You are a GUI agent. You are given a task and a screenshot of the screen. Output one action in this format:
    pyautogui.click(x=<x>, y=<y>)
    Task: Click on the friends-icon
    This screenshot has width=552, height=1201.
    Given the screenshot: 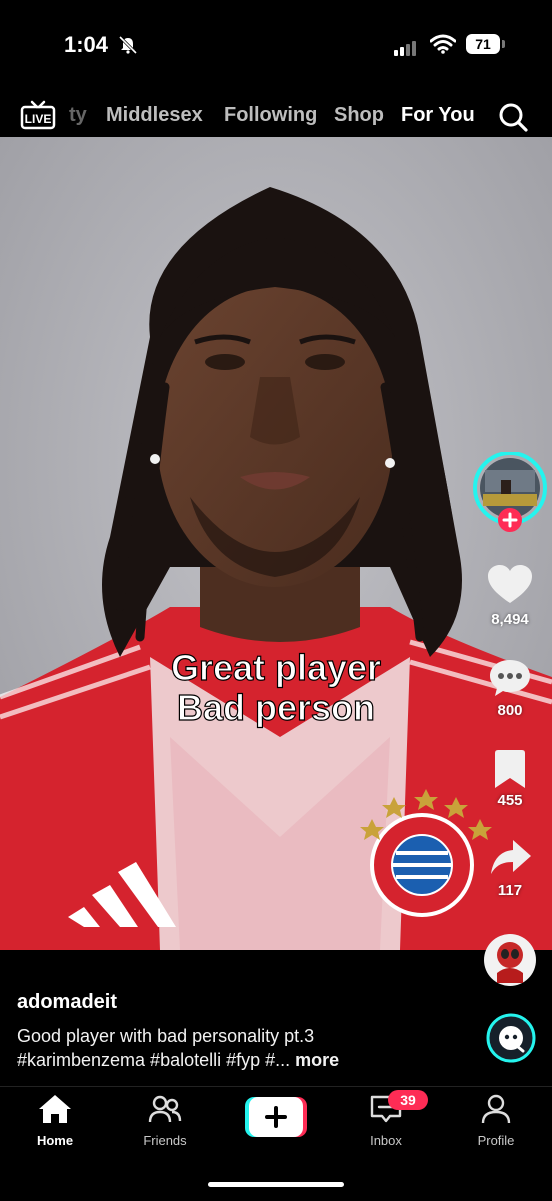 What is the action you would take?
    pyautogui.click(x=165, y=1109)
    